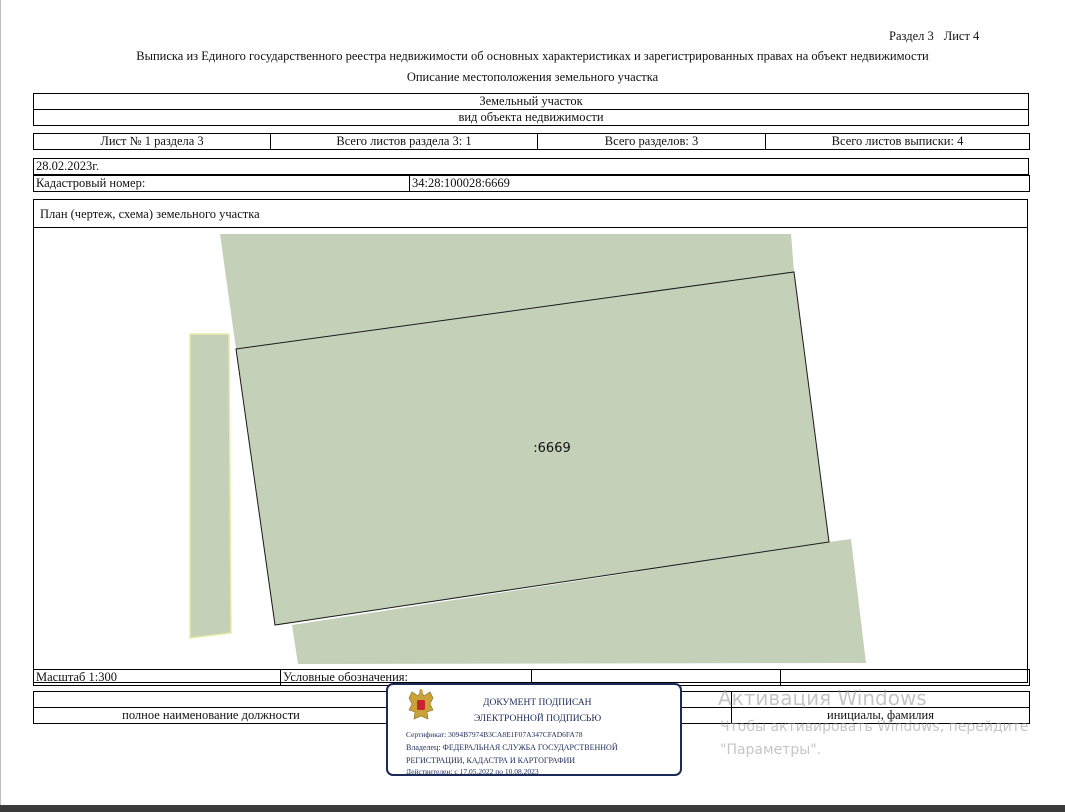  I want to click on page-left-edge, so click(0, 406).